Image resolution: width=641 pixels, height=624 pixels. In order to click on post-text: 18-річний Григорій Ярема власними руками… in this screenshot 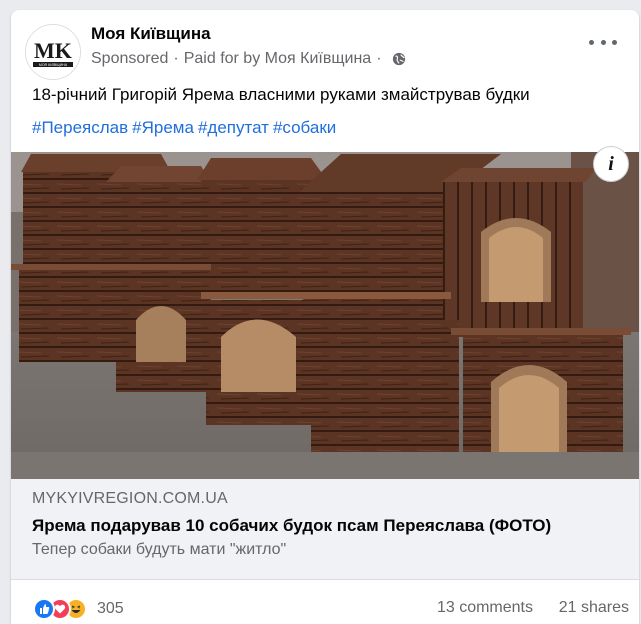, I will do `click(281, 94)`.